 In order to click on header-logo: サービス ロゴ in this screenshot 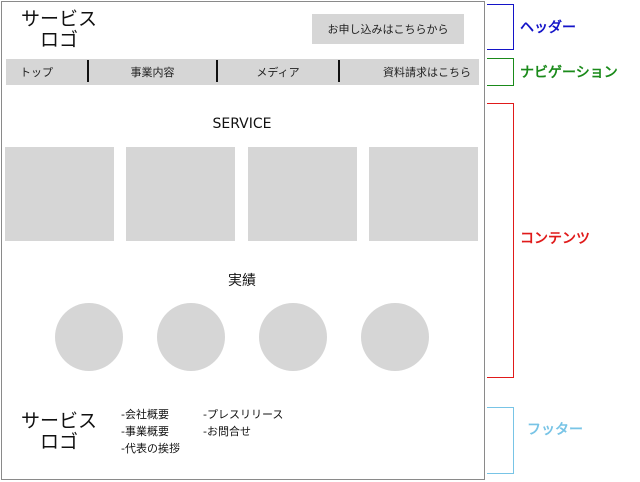, I will do `click(59, 30)`.